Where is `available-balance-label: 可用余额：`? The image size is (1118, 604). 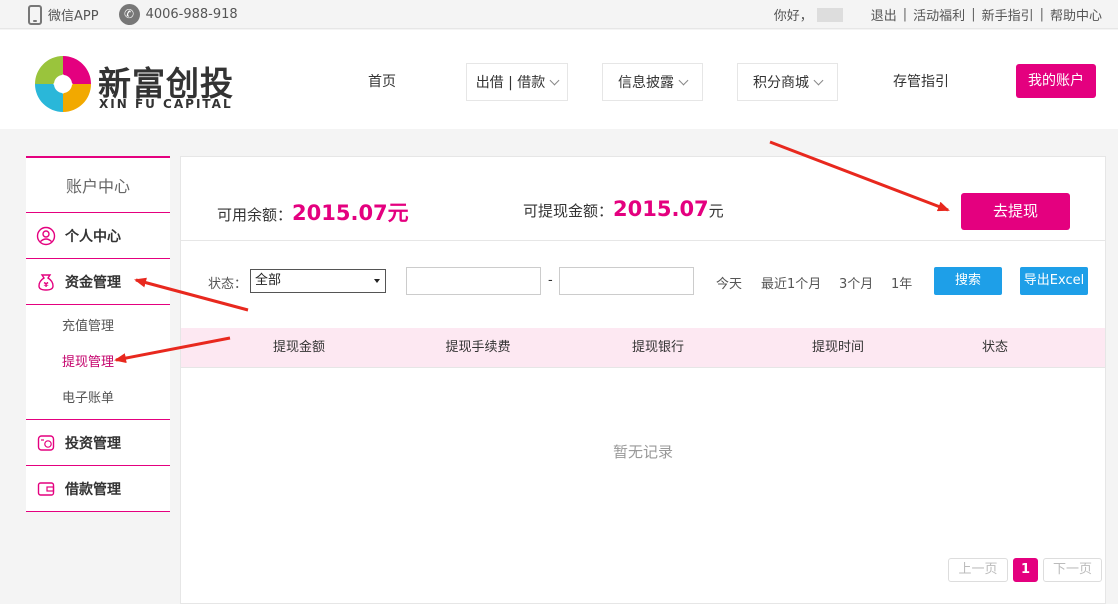
available-balance-label: 可用余额： is located at coordinates (255, 215).